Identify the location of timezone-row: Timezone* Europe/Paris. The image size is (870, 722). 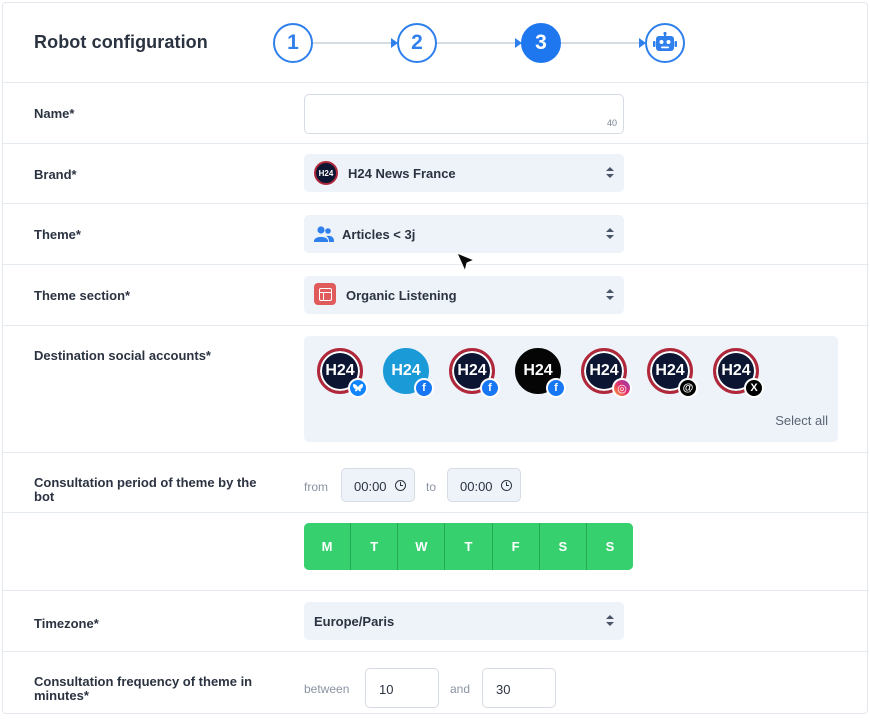
(436, 621).